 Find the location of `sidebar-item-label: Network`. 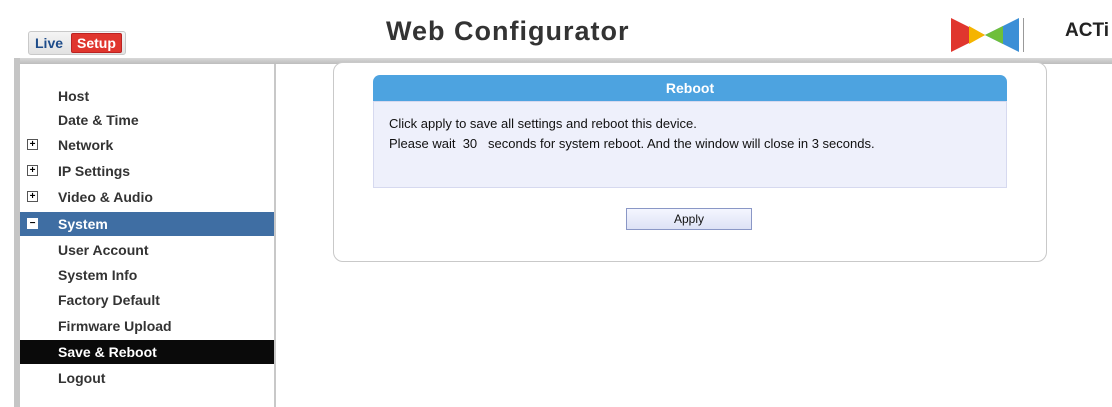

sidebar-item-label: Network is located at coordinates (86, 145).